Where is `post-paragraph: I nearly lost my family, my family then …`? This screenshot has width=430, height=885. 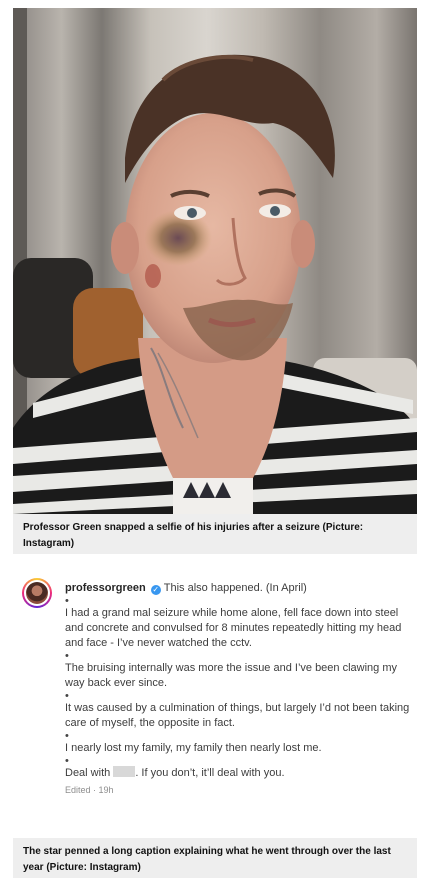
post-paragraph: I nearly lost my family, my family then … is located at coordinates (193, 748).